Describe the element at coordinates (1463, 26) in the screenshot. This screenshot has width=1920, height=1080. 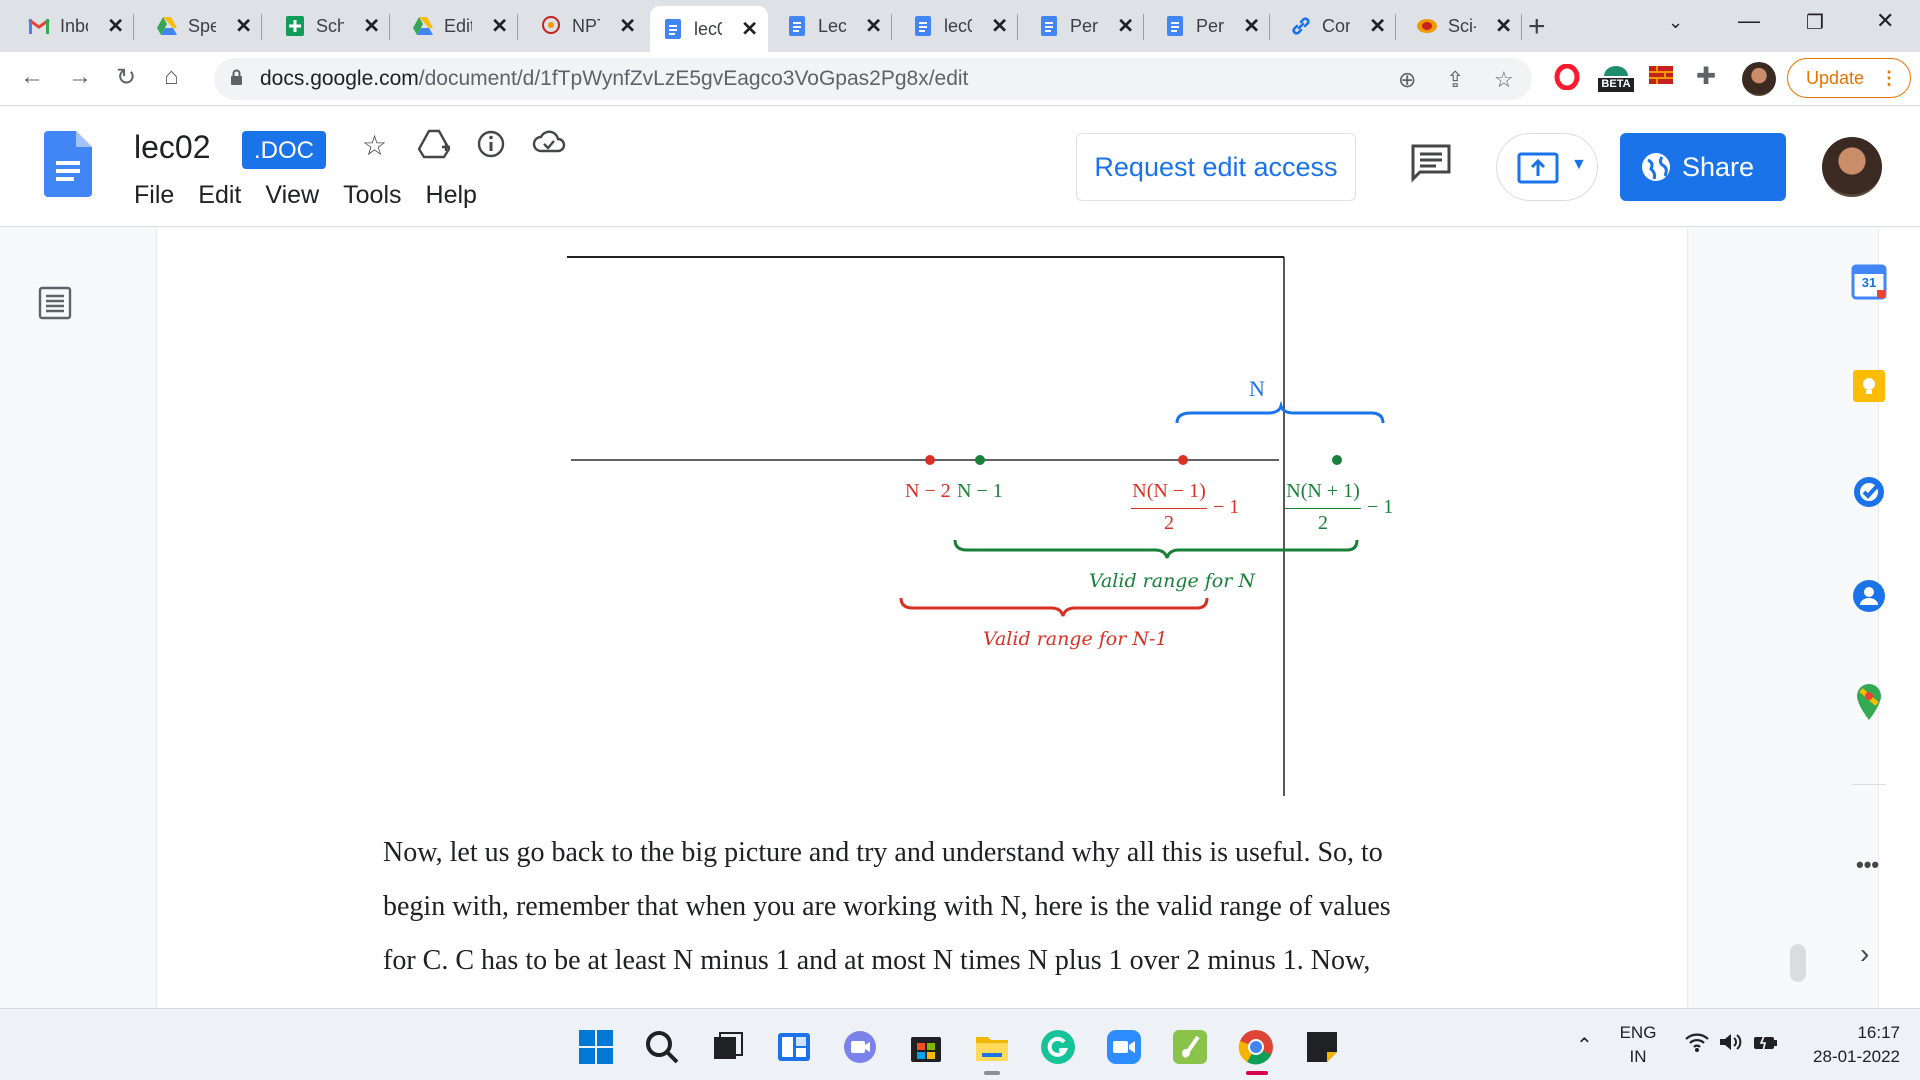
I see `tab-sci: Sci- ✕` at that location.